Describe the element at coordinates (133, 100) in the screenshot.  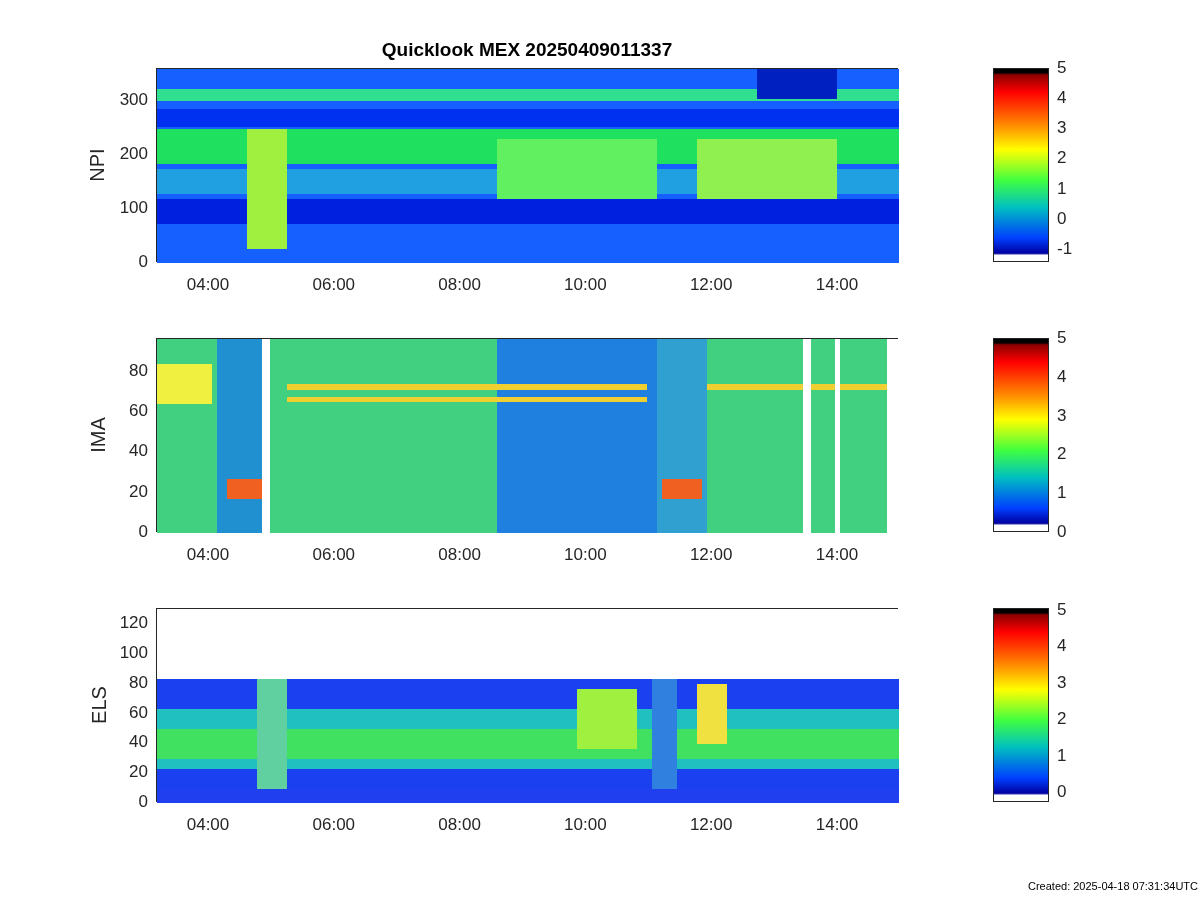
I see `tick-label: 300` at that location.